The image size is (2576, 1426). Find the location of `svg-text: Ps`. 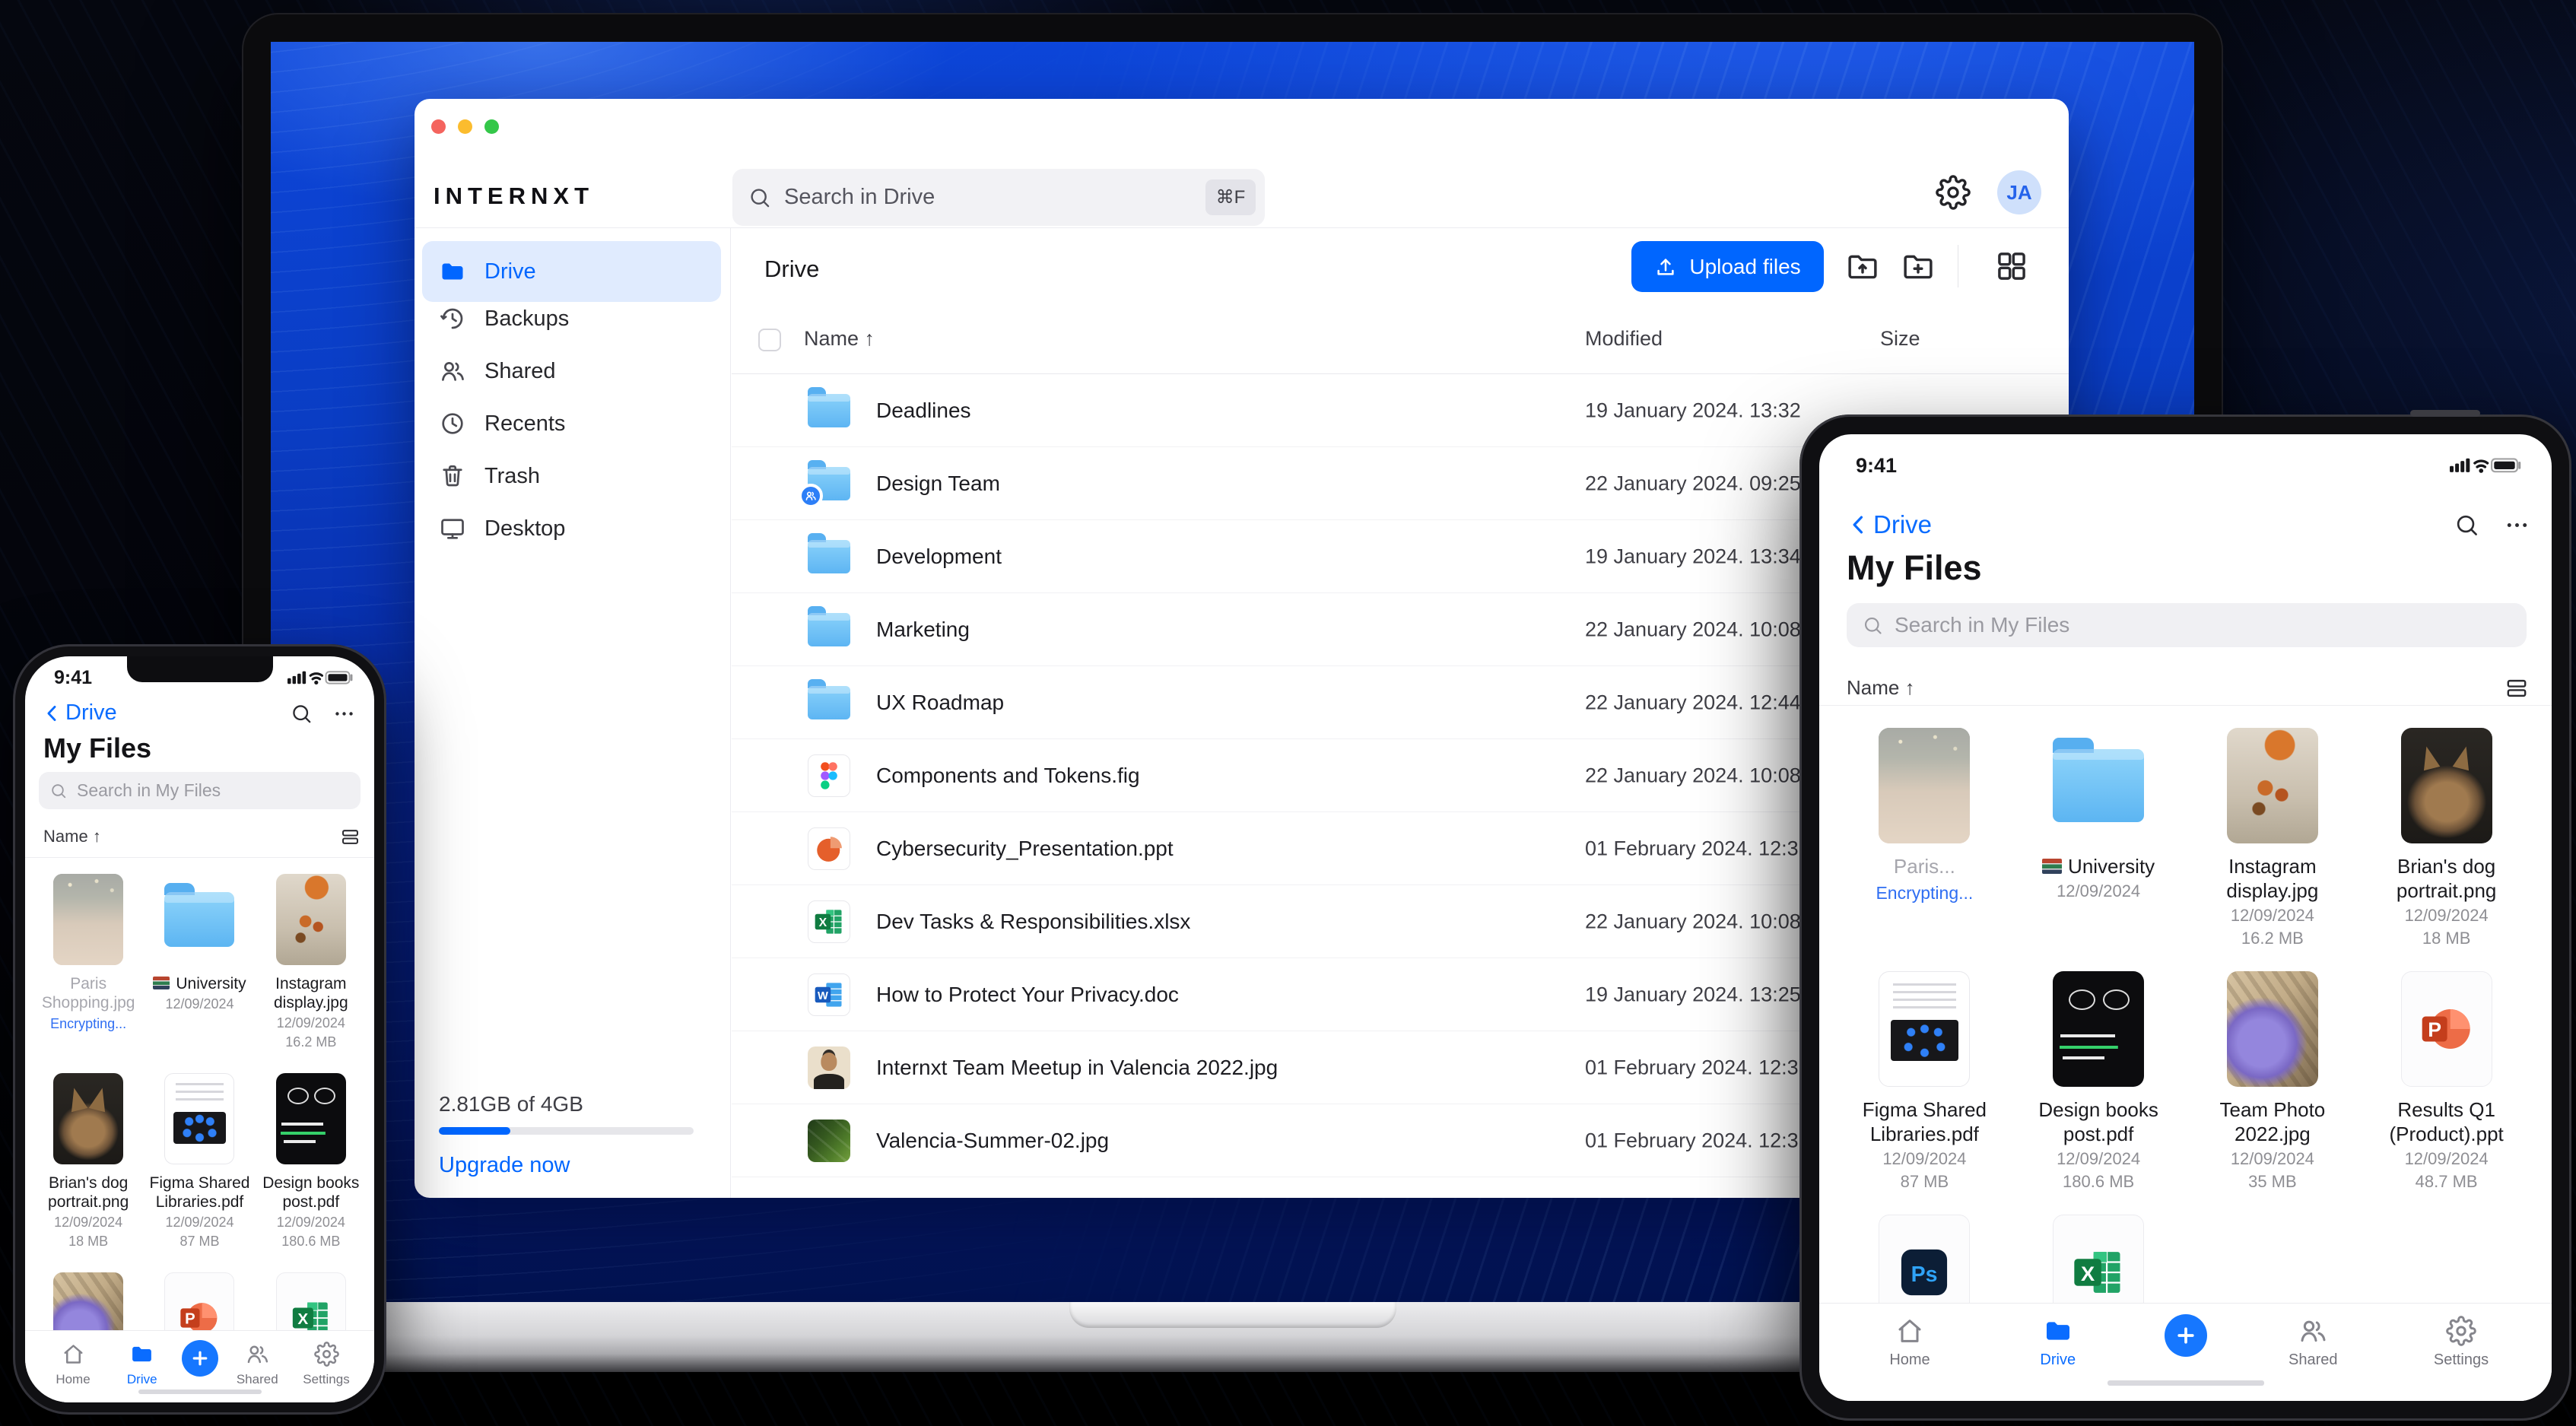

svg-text: Ps is located at coordinates (1924, 1274).